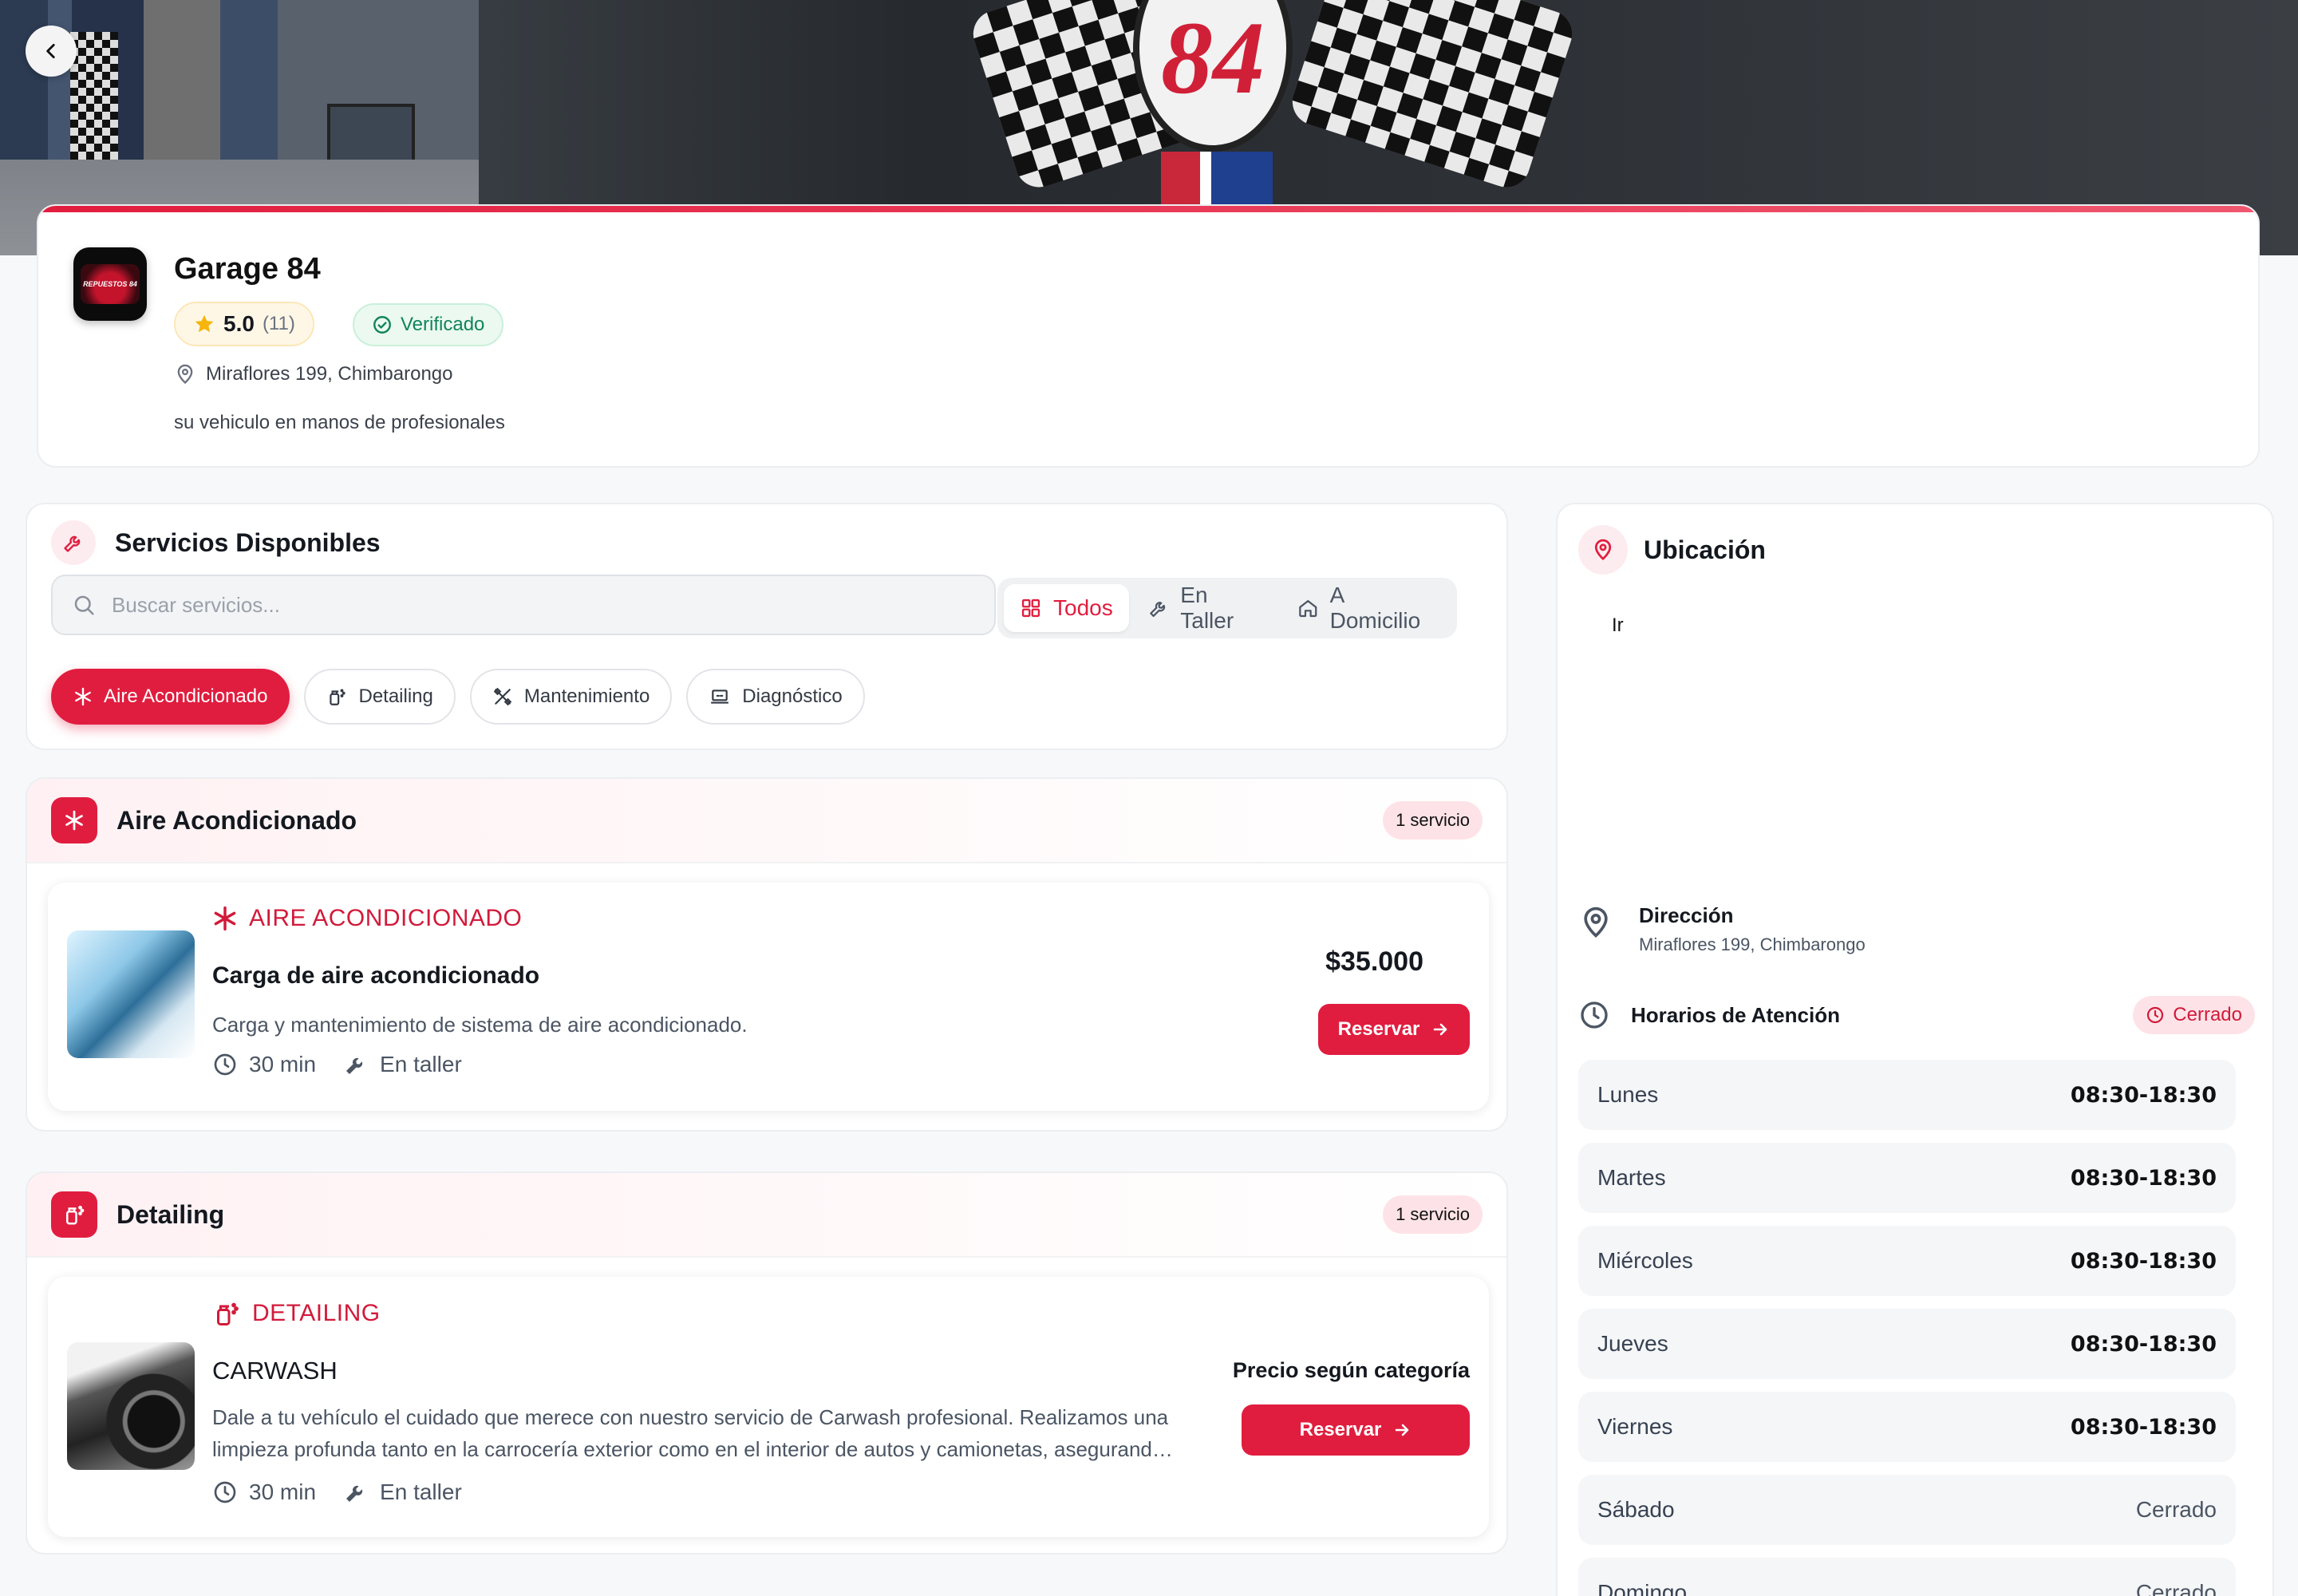 The height and width of the screenshot is (1596, 2298). Describe the element at coordinates (248, 542) in the screenshot. I see `services-title: Servicios Disponibles` at that location.